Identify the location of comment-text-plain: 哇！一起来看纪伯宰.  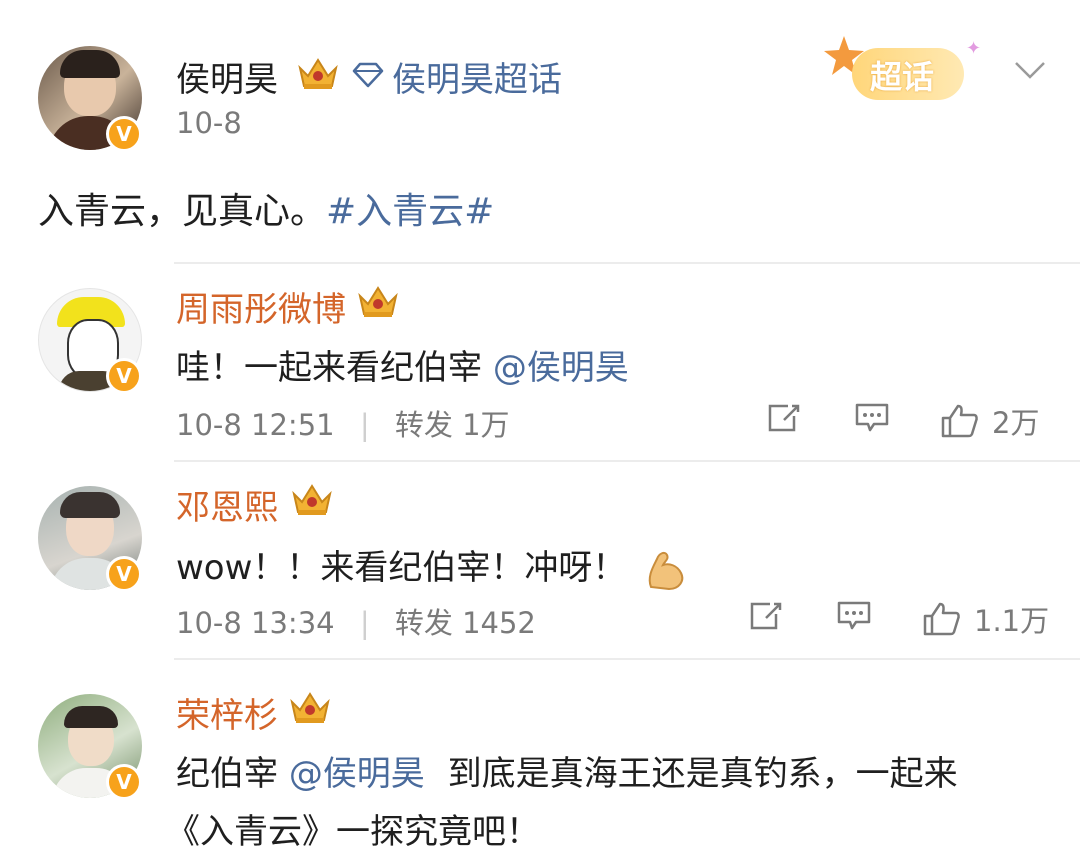
(334, 368).